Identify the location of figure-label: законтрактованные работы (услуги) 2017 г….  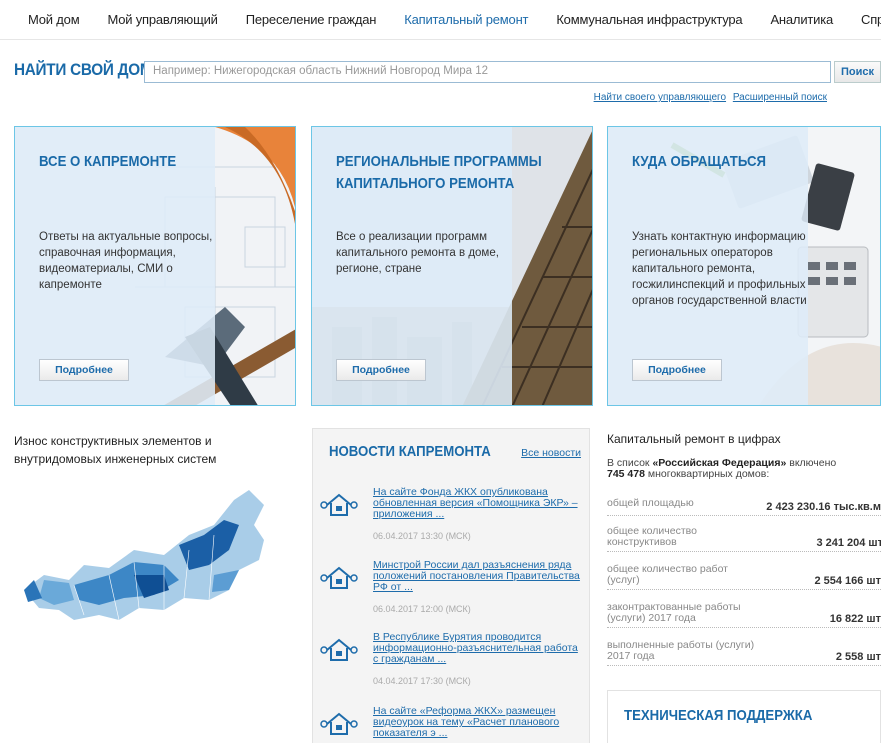
(674, 612).